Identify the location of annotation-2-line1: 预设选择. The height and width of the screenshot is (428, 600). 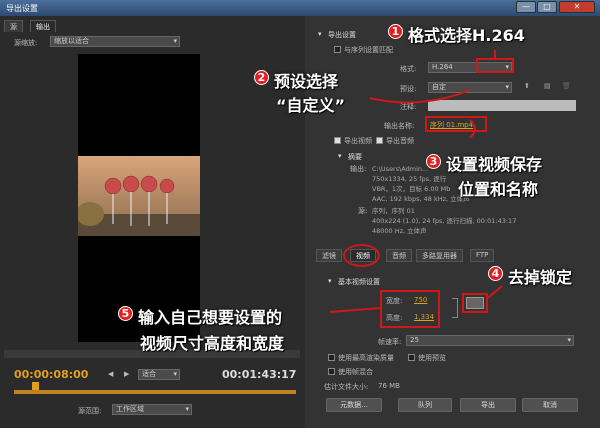
(306, 81).